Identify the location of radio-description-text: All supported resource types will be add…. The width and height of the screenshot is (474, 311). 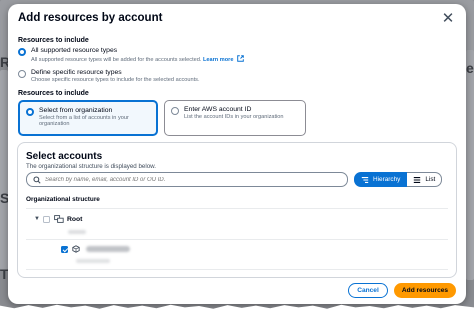
(116, 60).